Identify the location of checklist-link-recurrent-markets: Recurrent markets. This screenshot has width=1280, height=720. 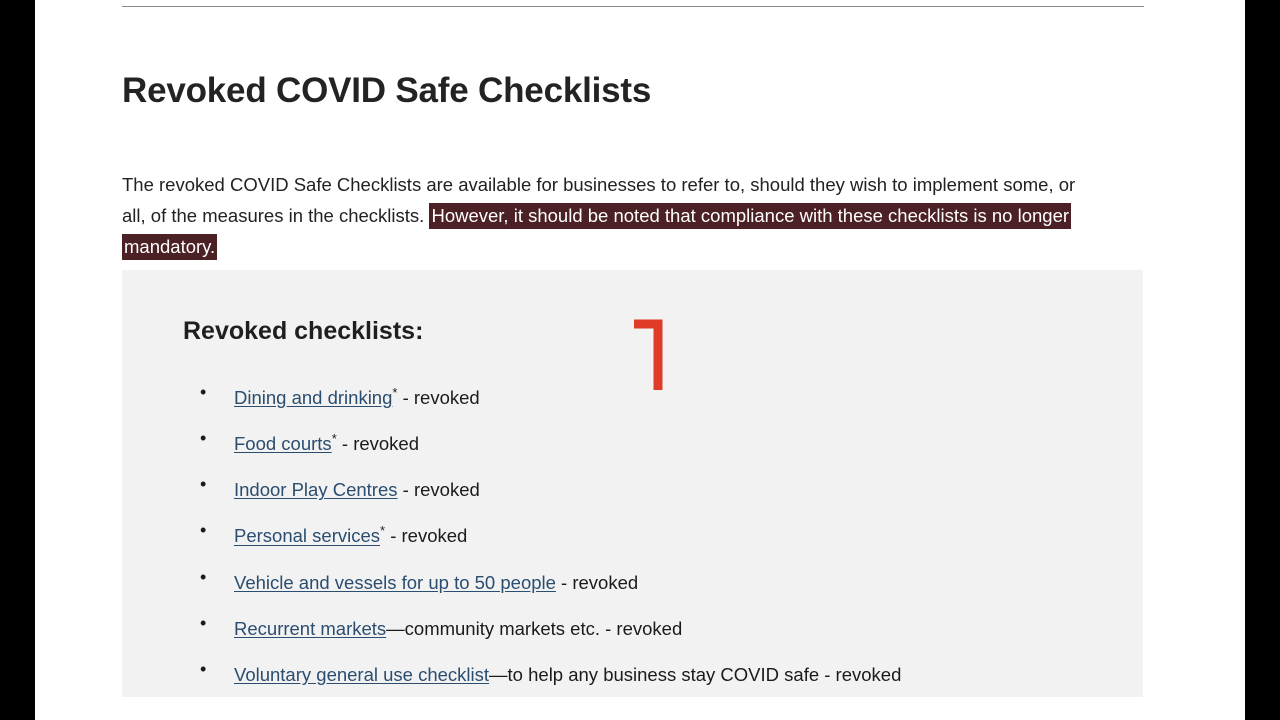
(310, 628).